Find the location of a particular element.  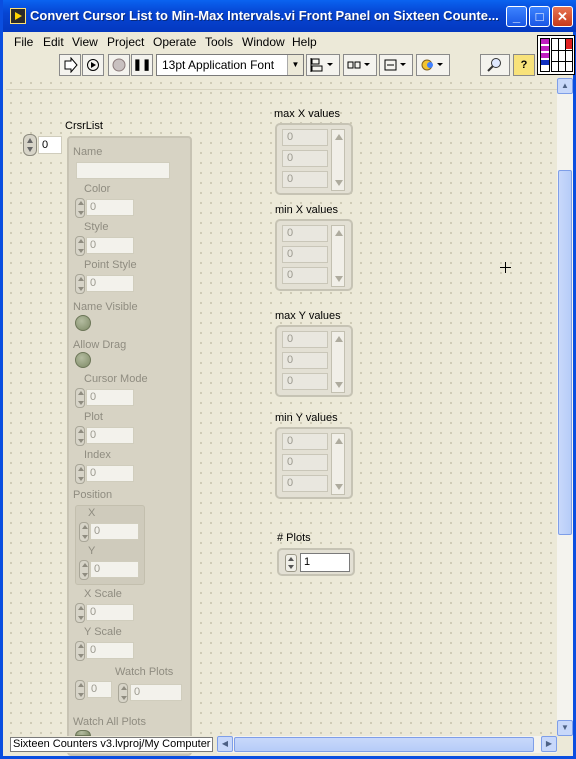

horizontal-scrollbar: ◀ ▶ is located at coordinates (387, 744).